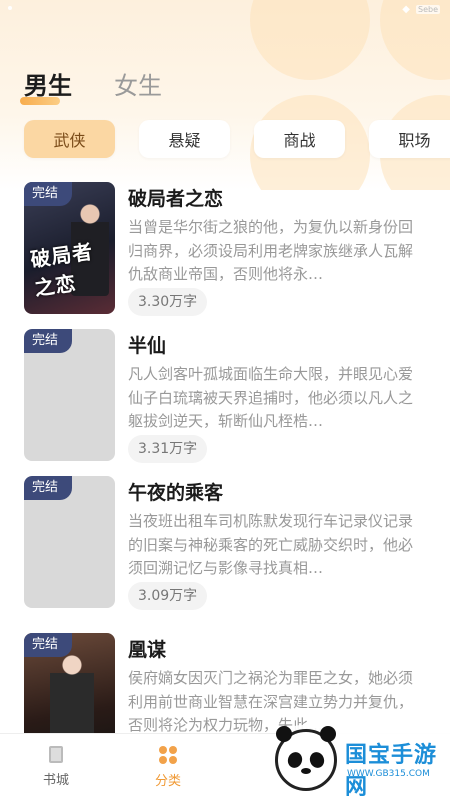 Image resolution: width=450 pixels, height=800 pixels. What do you see at coordinates (147, 344) in the screenshot?
I see `book-title: 半仙` at bounding box center [147, 344].